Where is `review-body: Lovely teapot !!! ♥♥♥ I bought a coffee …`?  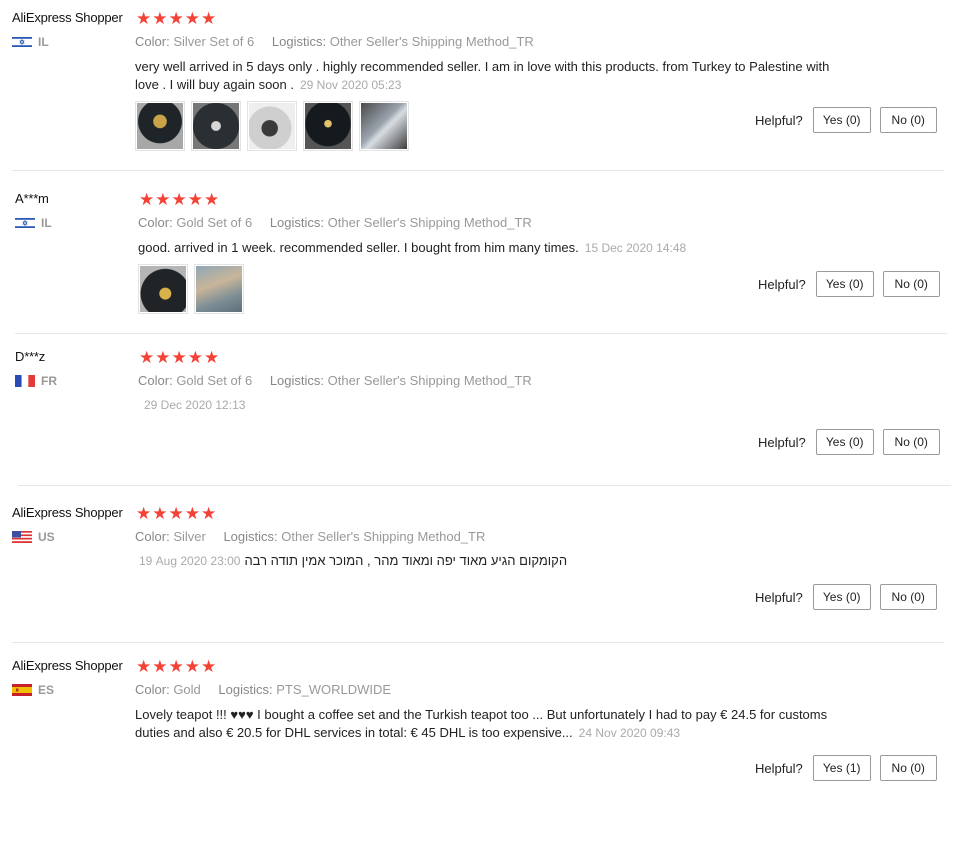
review-body: Lovely teapot !!! ♥♥♥ I bought a coffee … is located at coordinates (481, 723).